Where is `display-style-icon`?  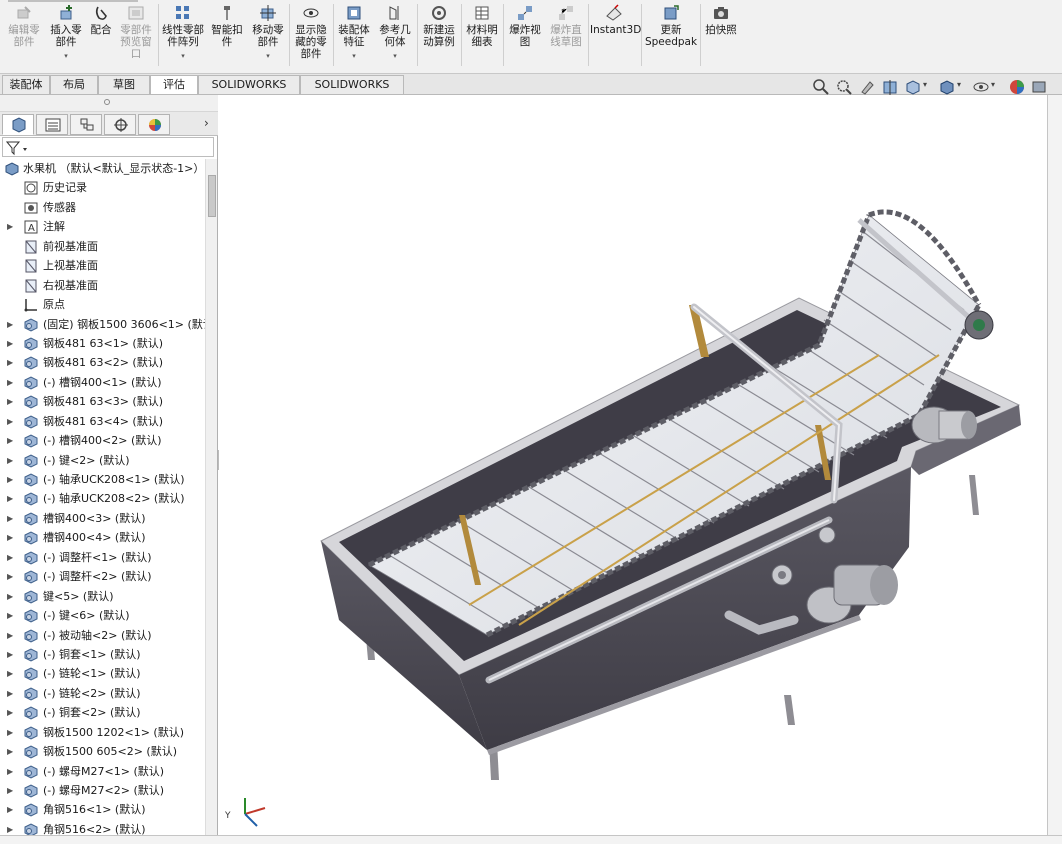
display-style-icon is located at coordinates (947, 87).